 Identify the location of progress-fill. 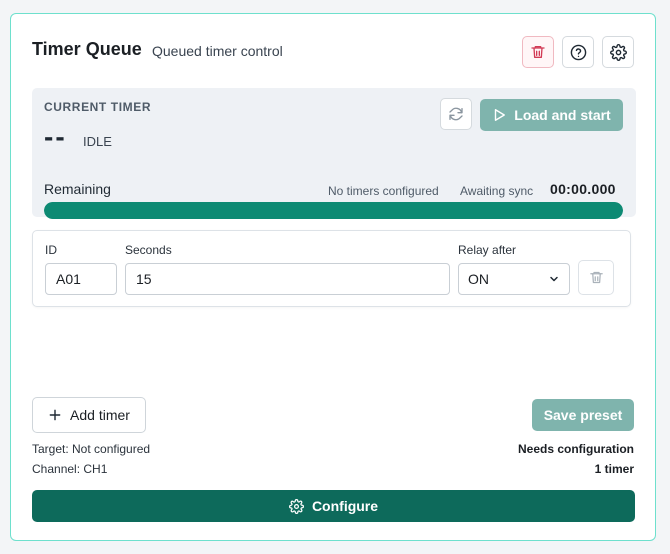
(333, 210).